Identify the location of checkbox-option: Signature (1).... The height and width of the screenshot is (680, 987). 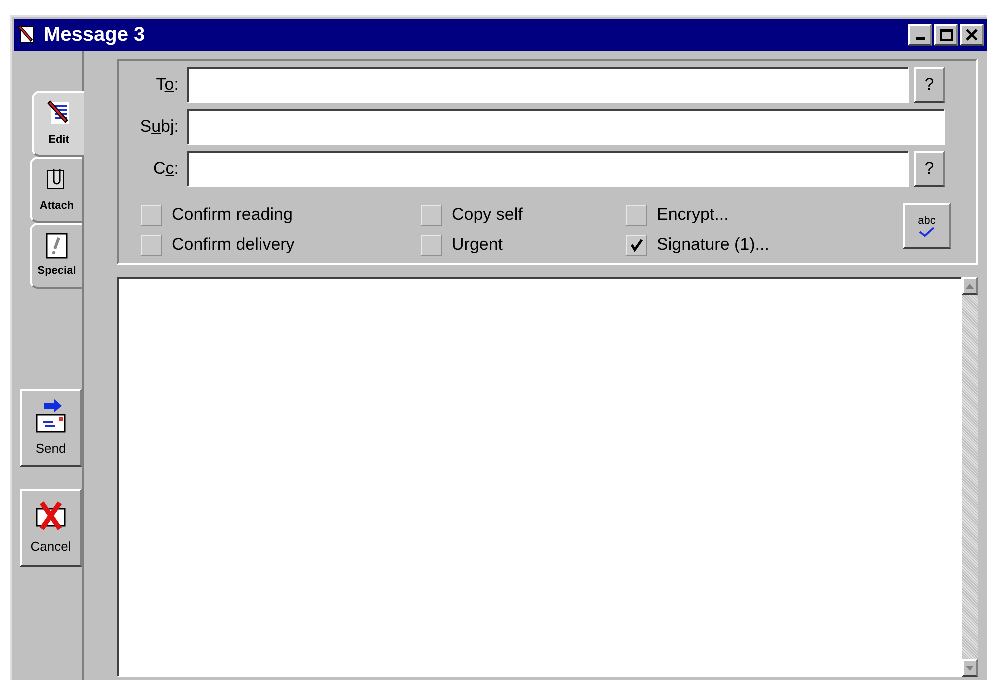
(766, 245).